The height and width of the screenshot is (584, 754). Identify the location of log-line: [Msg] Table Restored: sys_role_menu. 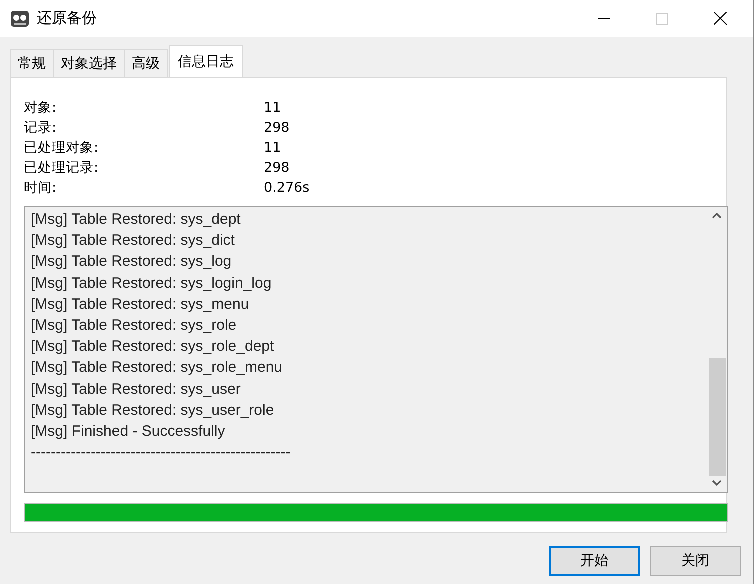
(157, 368).